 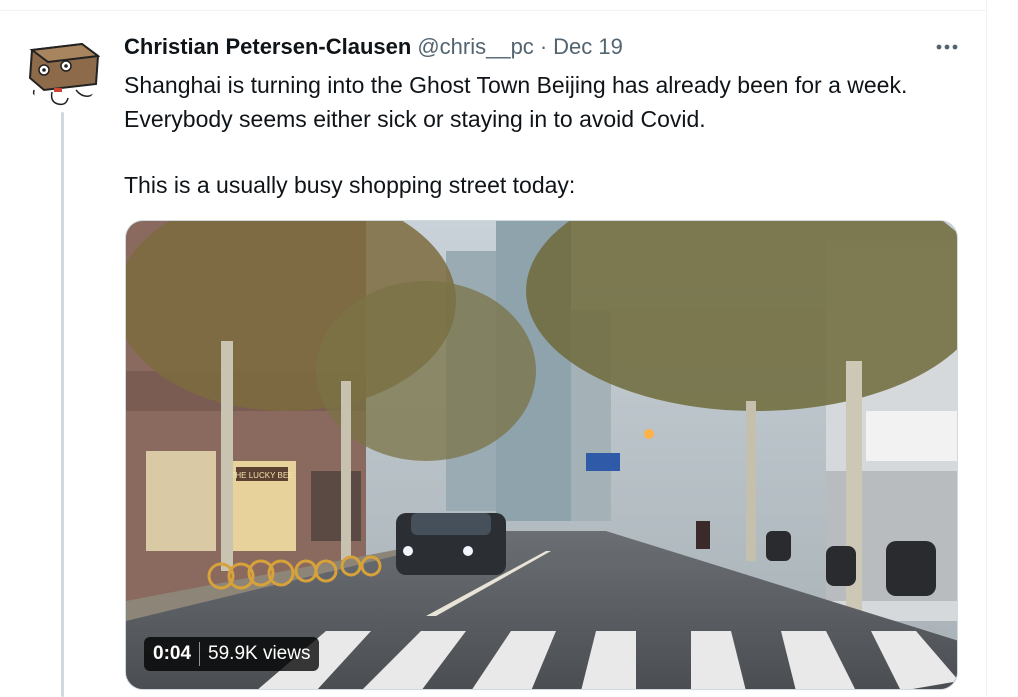 What do you see at coordinates (62, 404) in the screenshot?
I see `thread-connector-line` at bounding box center [62, 404].